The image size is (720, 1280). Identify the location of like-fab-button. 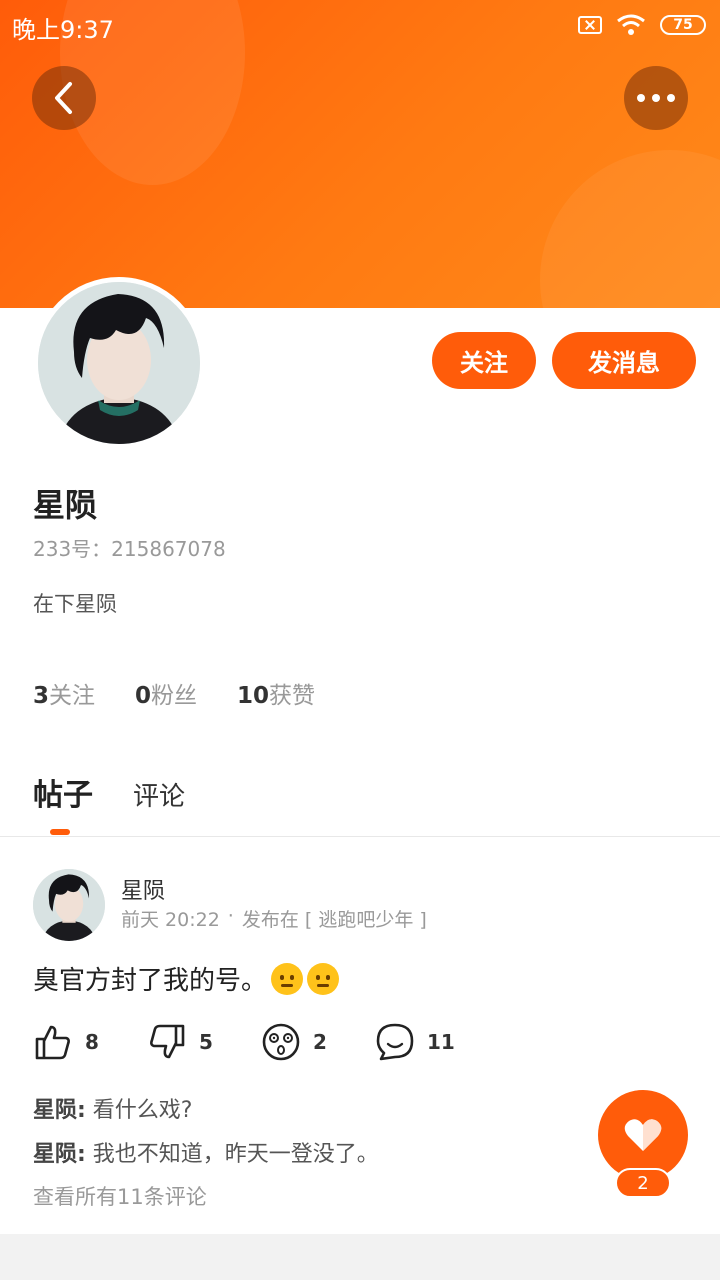
(643, 1135).